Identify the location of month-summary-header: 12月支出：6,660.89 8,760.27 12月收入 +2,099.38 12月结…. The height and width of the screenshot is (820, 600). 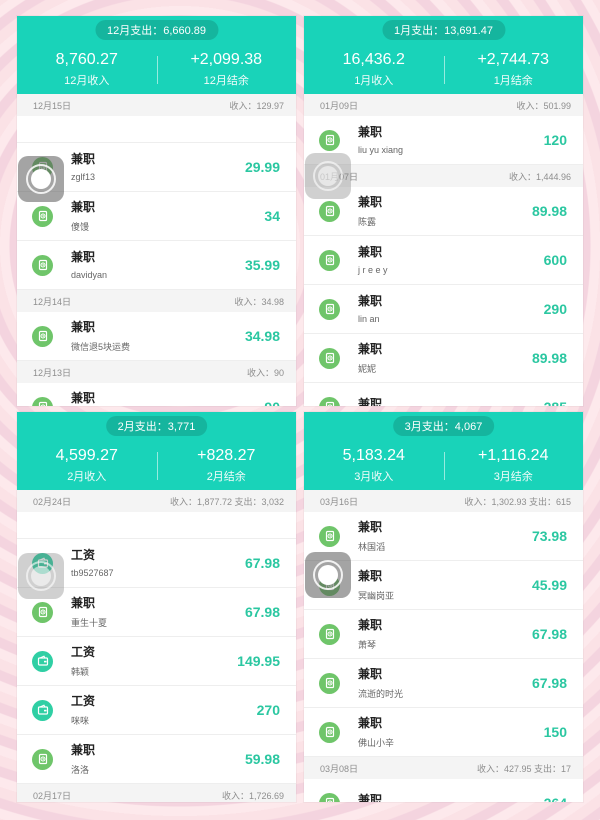
(156, 55).